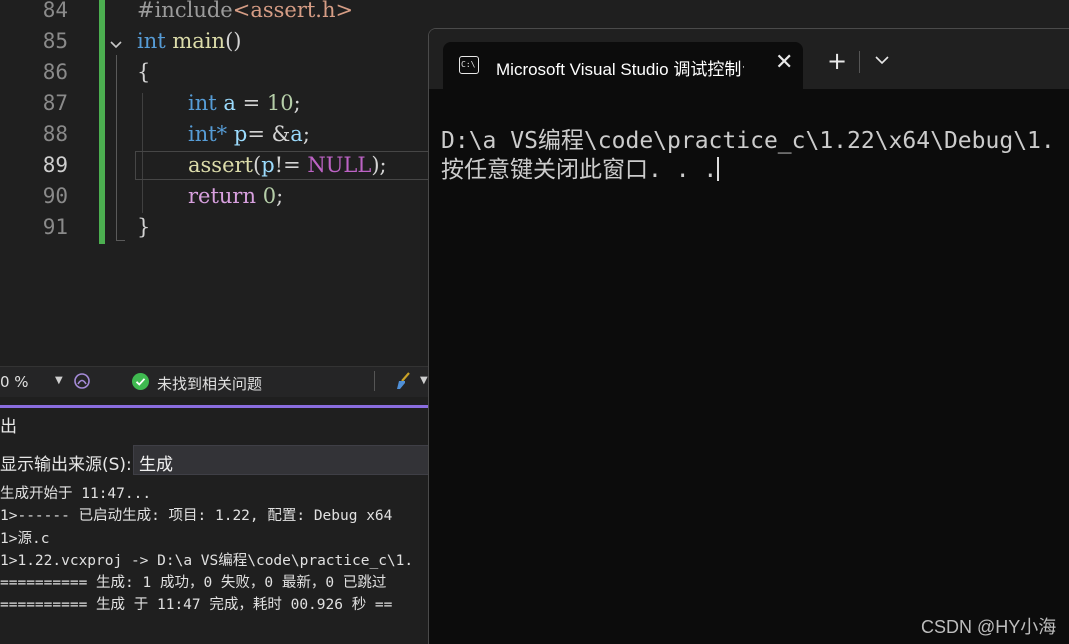 The width and height of the screenshot is (1069, 644). Describe the element at coordinates (82, 381) in the screenshot. I see `copilot-icon` at that location.